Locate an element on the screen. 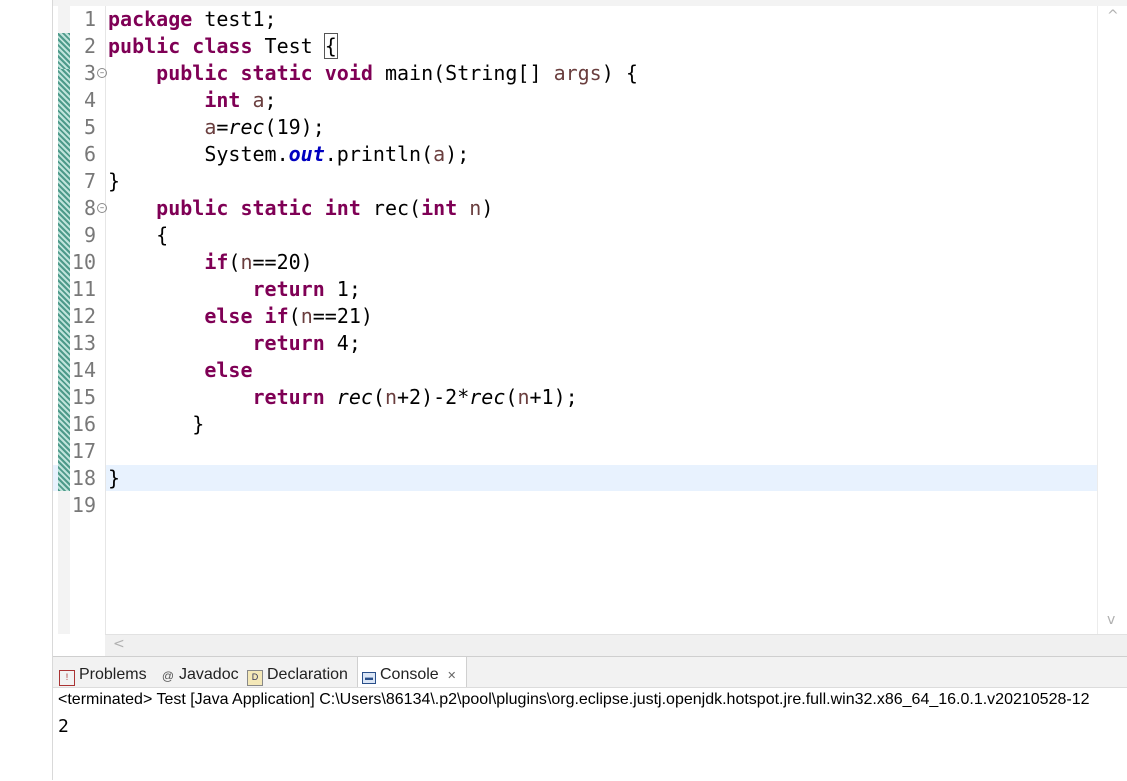  line-number: 4 is located at coordinates (89, 100).